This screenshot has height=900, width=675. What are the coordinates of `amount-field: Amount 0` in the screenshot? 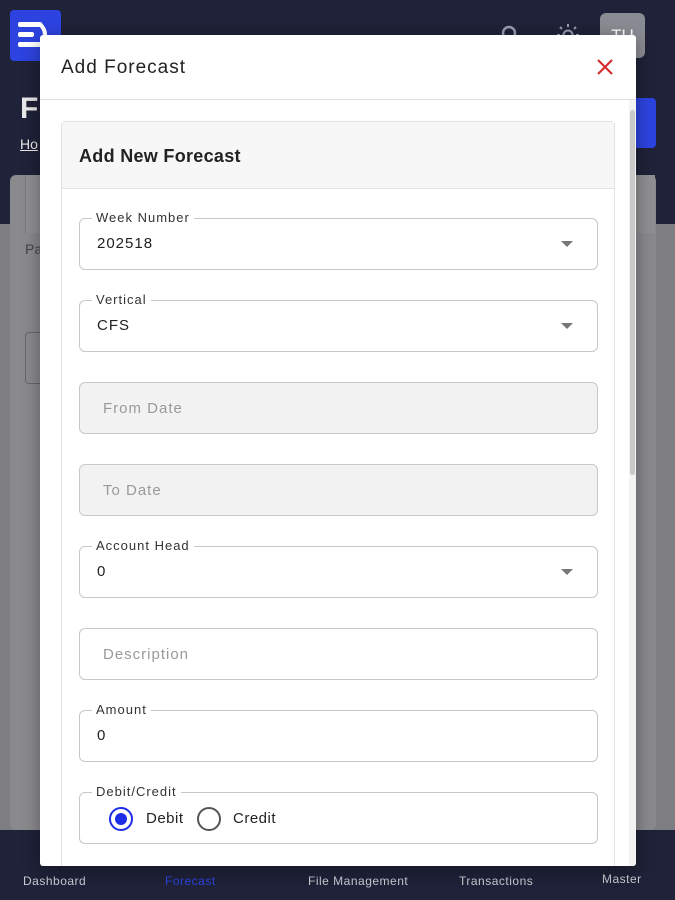 It's located at (338, 731).